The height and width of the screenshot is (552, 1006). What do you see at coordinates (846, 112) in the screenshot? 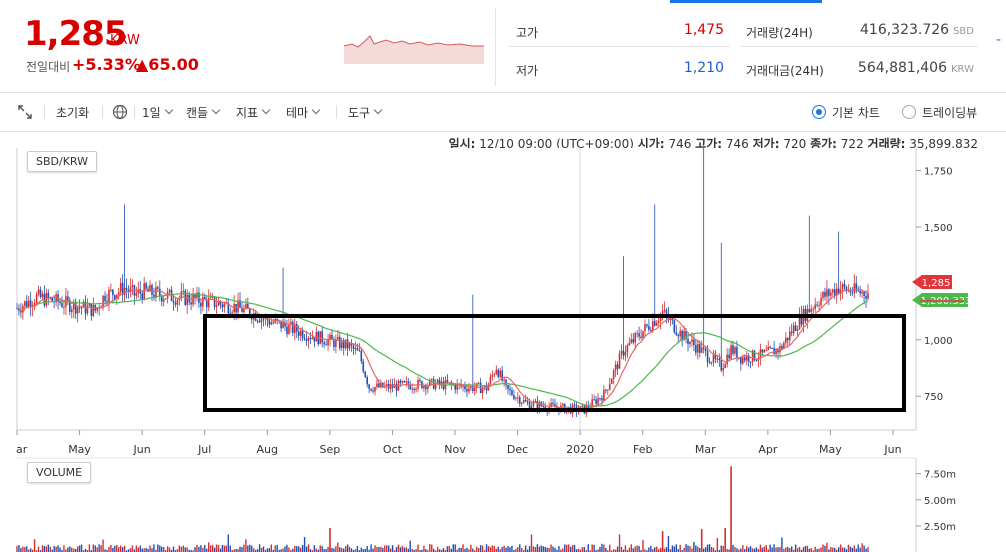
I see `basic-chart-radio: 기본 차트` at bounding box center [846, 112].